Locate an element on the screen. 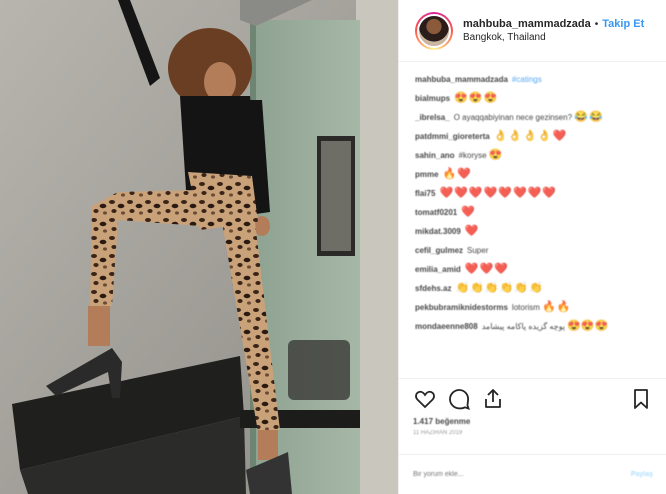  list-item: emilia_amid ❤️❤️❤️ is located at coordinates (532, 269).